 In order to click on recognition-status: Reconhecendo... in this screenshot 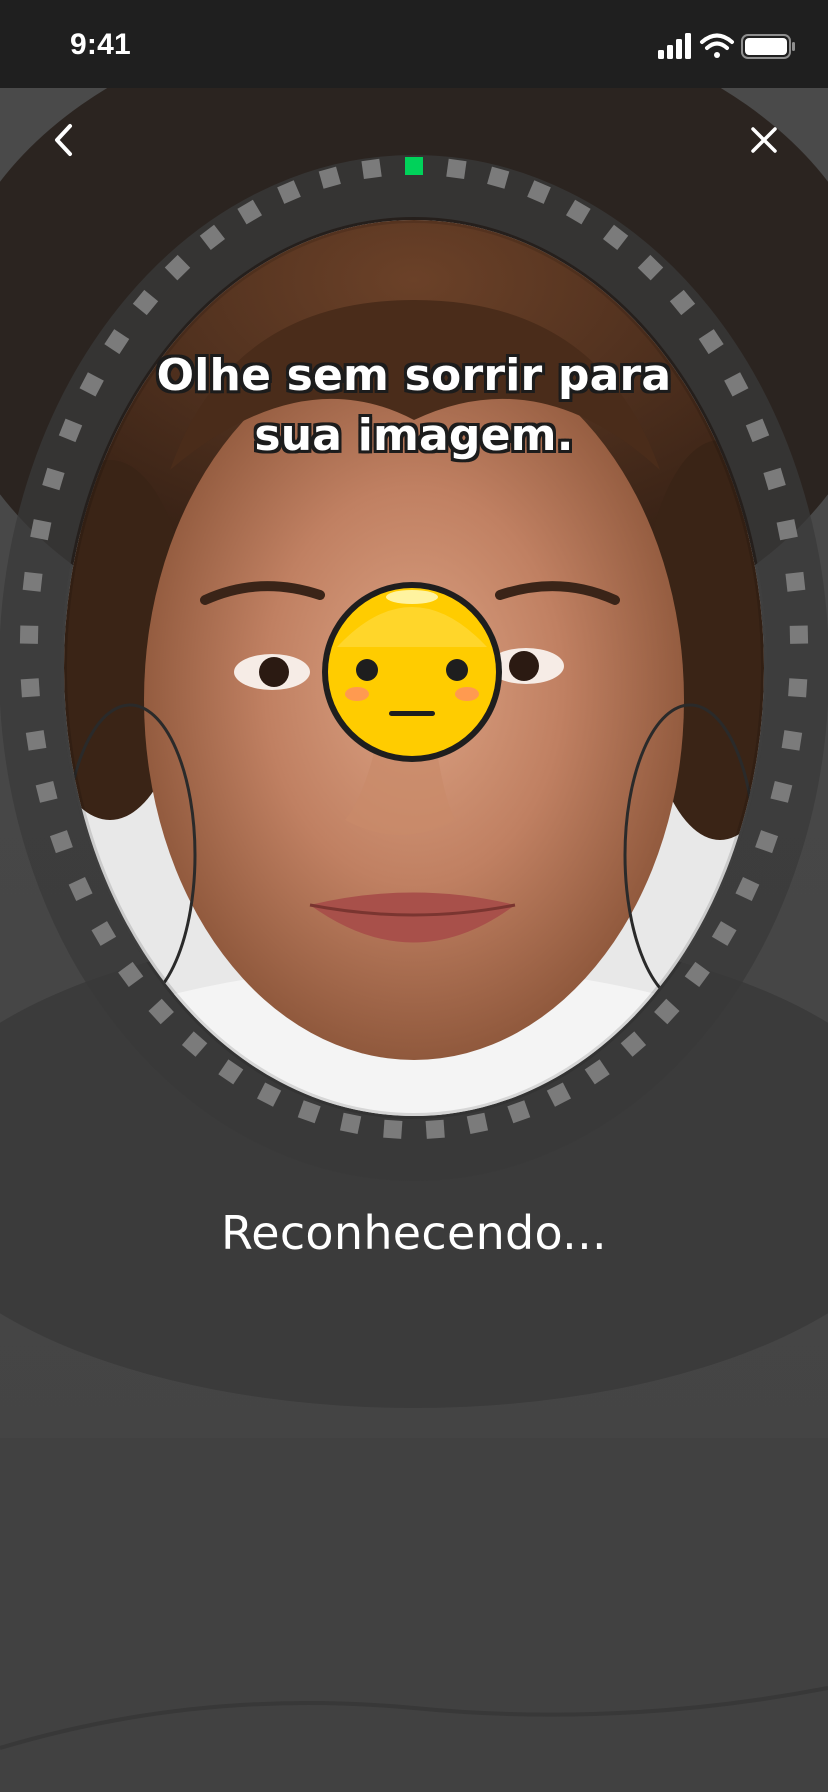, I will do `click(414, 1233)`.